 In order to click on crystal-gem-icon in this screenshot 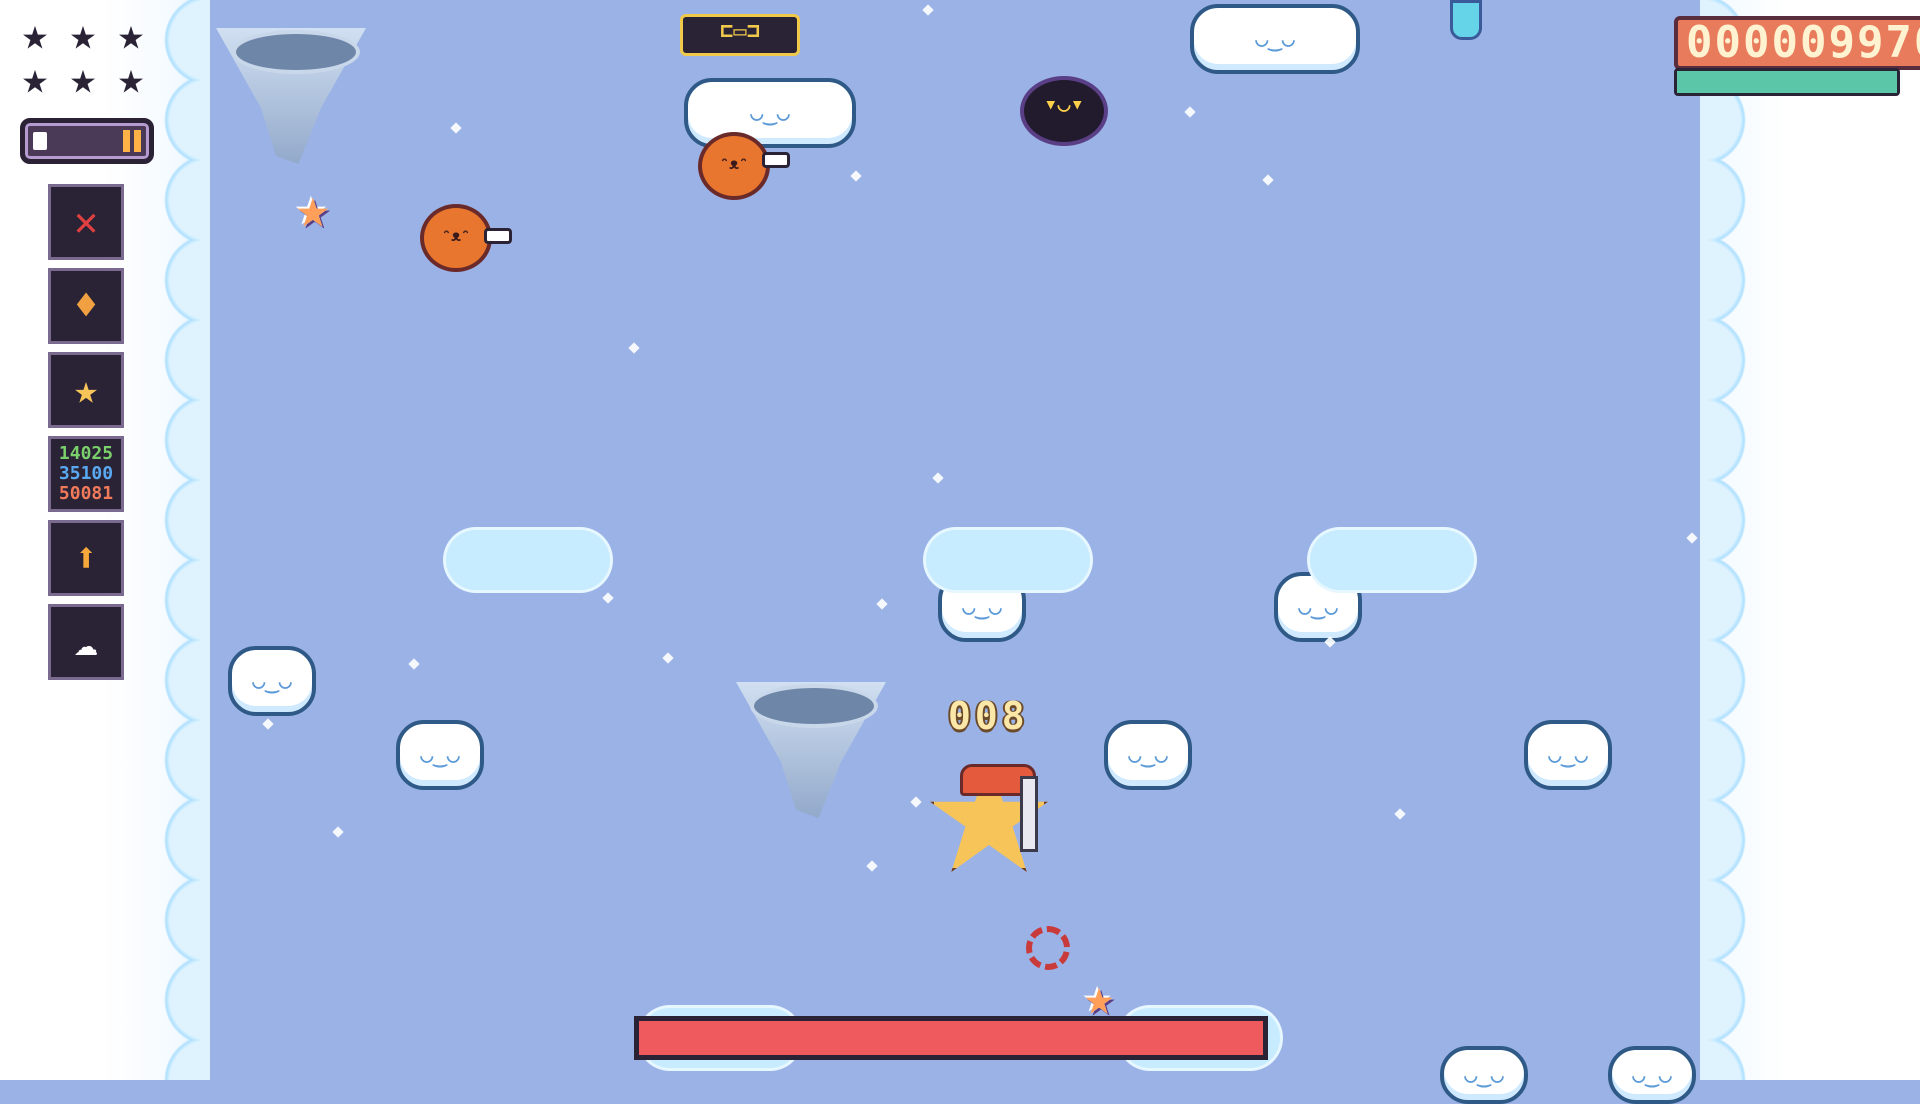, I will do `click(1466, 20)`.